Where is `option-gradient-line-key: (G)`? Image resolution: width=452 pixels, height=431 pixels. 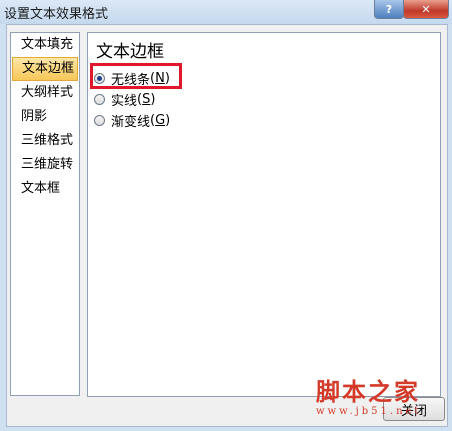 option-gradient-line-key: (G) is located at coordinates (160, 120).